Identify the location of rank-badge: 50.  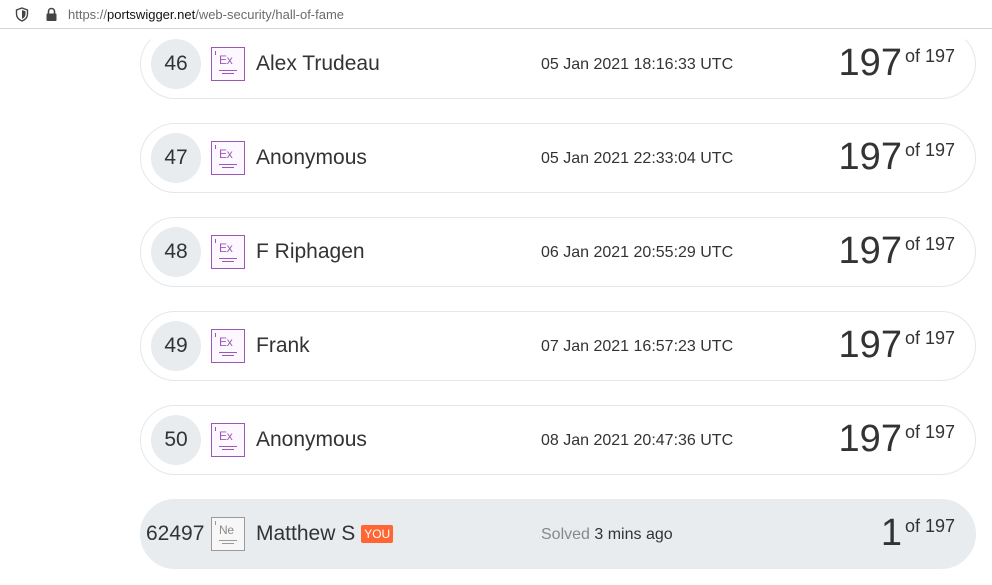
(176, 440).